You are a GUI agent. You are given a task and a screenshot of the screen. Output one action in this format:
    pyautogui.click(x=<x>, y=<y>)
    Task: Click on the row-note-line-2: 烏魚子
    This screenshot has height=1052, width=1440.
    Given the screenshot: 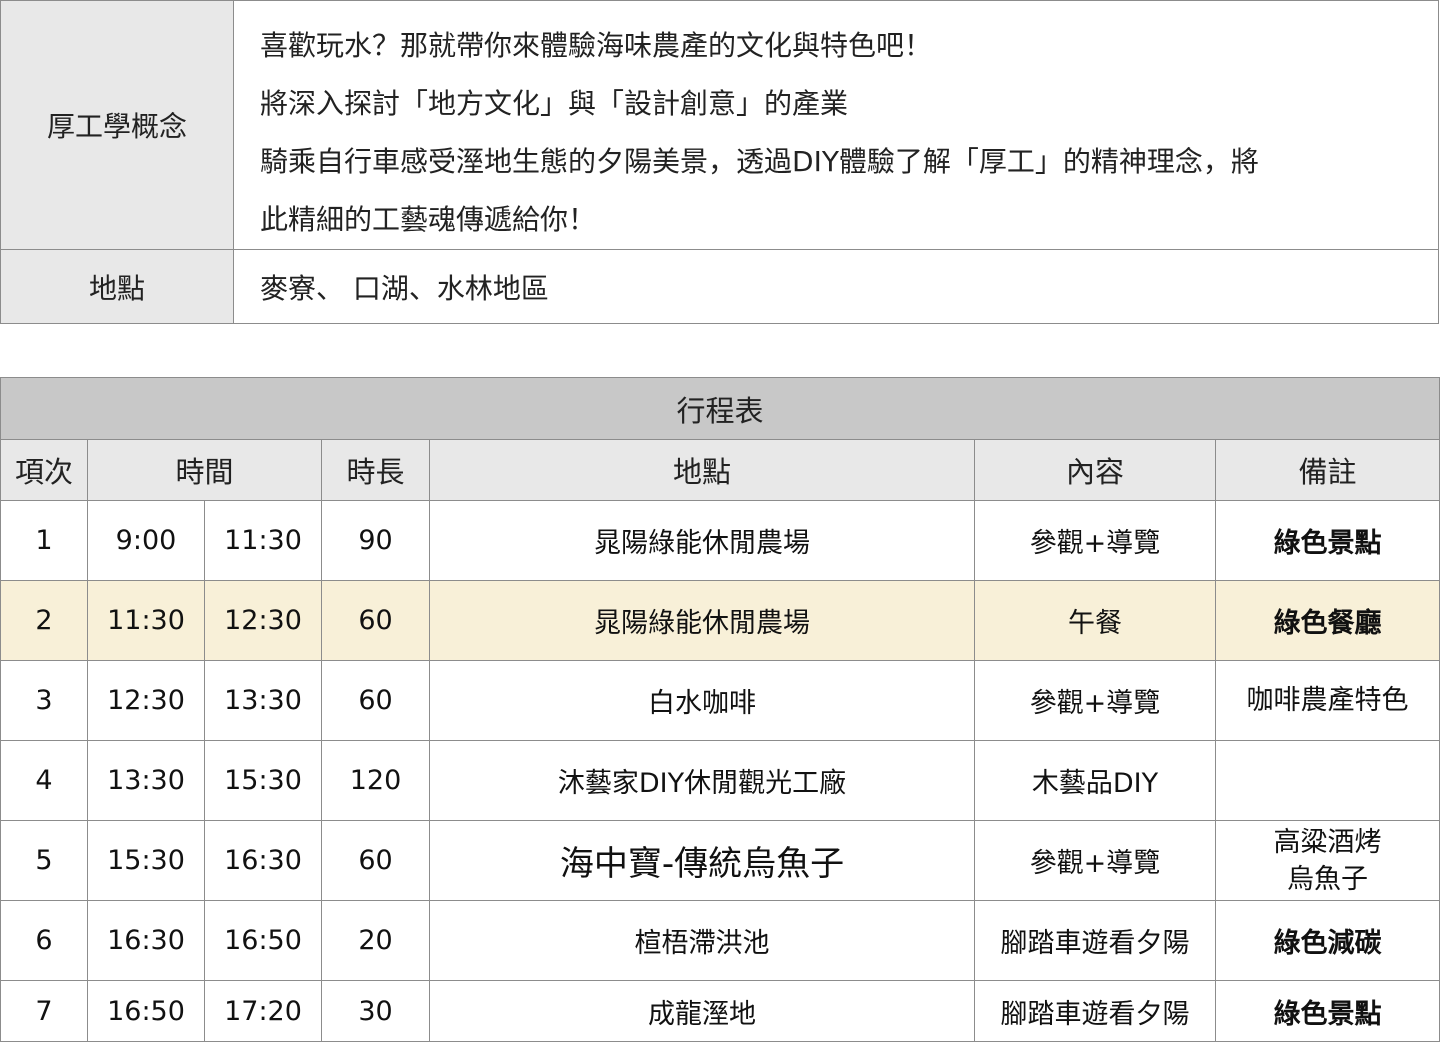 What is the action you would take?
    pyautogui.click(x=1328, y=879)
    